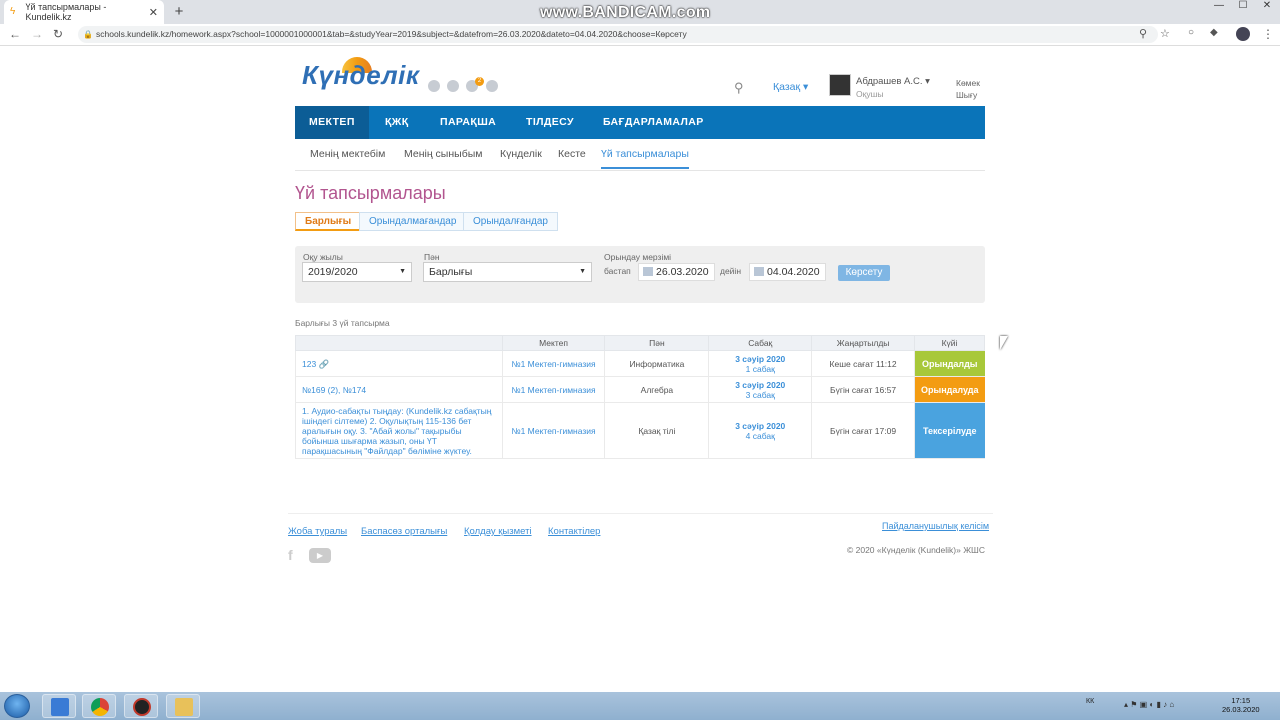 This screenshot has width=1280, height=720. Describe the element at coordinates (653, 122) in the screenshot. I see `nav-programs: БАҒДАРЛАМАЛАР` at that location.